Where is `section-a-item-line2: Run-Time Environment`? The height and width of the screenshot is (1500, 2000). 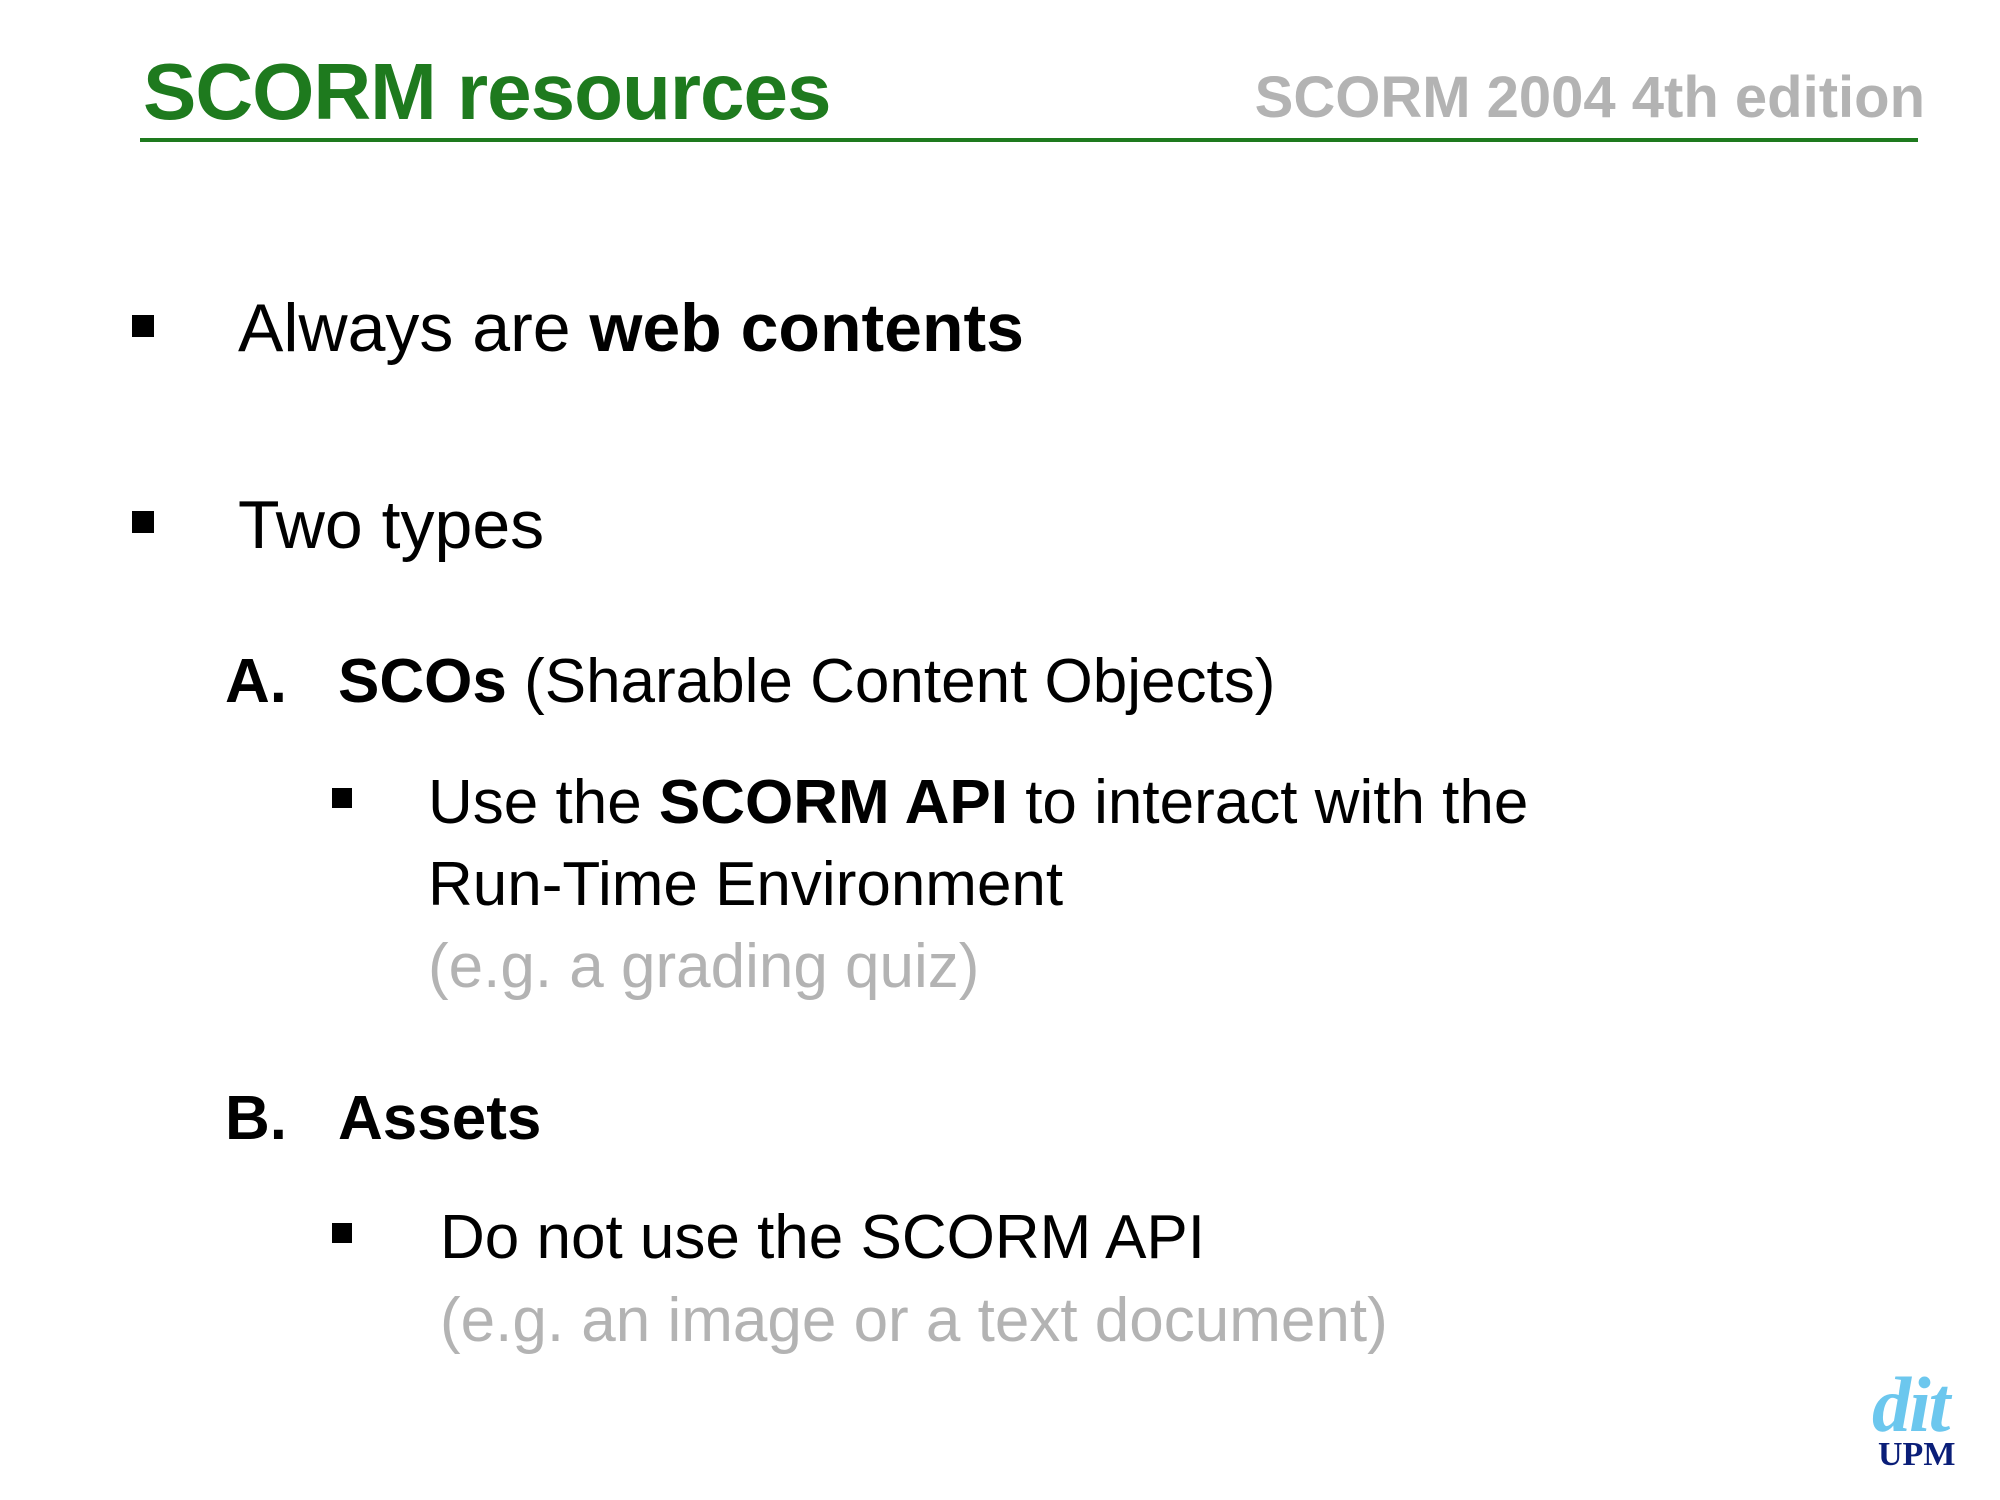
section-a-item-line2: Run-Time Environment is located at coordinates (746, 884).